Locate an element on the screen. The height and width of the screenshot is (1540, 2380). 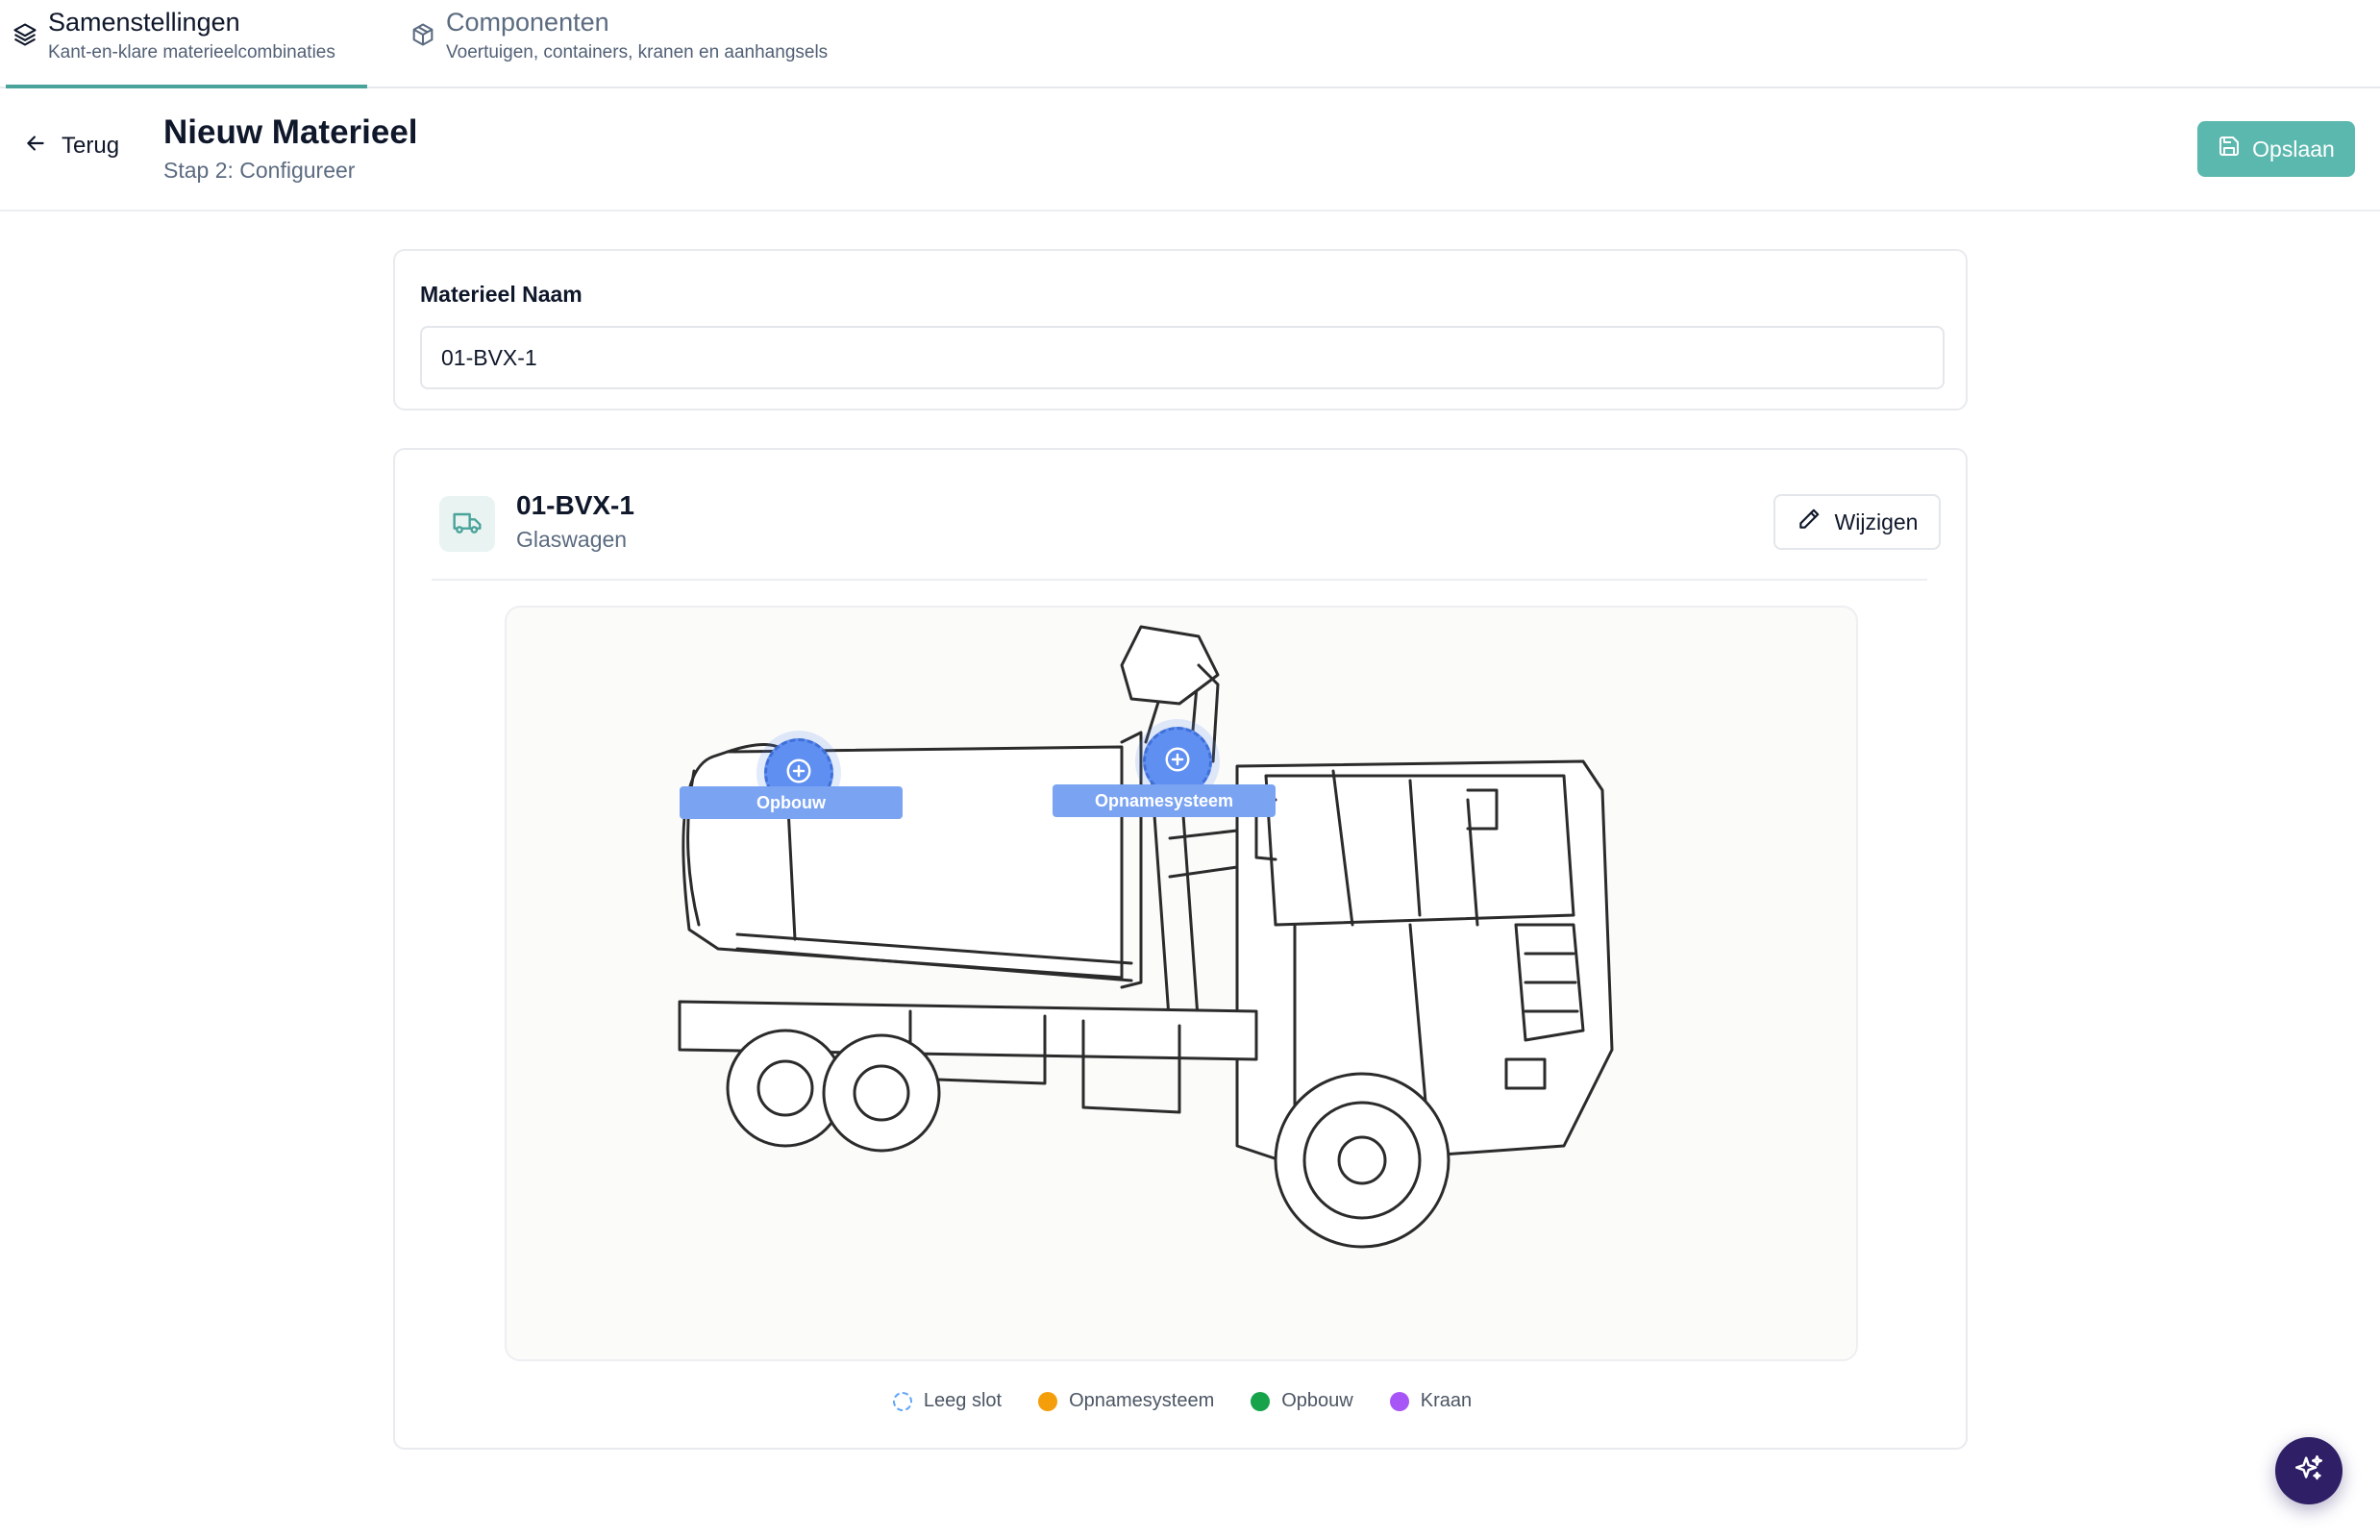
layers-icon is located at coordinates (25, 34).